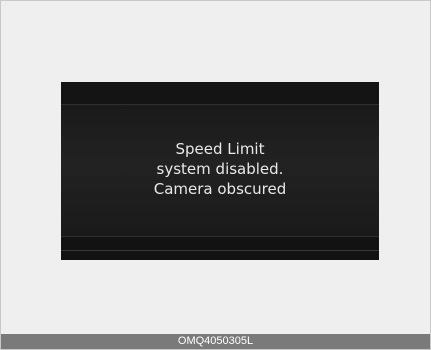 This screenshot has width=431, height=350. Describe the element at coordinates (220, 189) in the screenshot. I see `message-line-3: Camera obscured` at that location.